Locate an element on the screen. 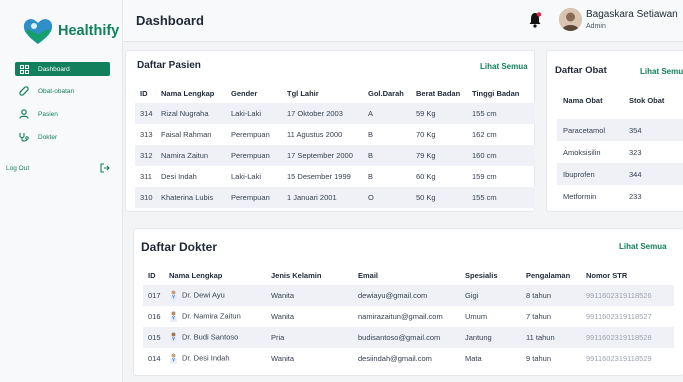  table-row: Amoksisilin 323 is located at coordinates (620, 152).